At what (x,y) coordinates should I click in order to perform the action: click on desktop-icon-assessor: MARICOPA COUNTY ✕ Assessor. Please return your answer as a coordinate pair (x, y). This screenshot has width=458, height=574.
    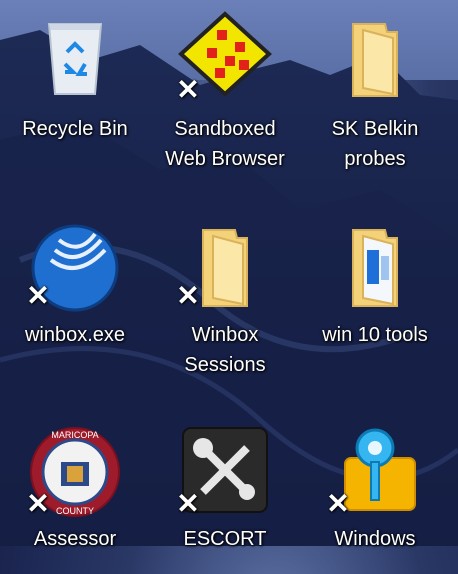
    Looking at the image, I should click on (75, 499).